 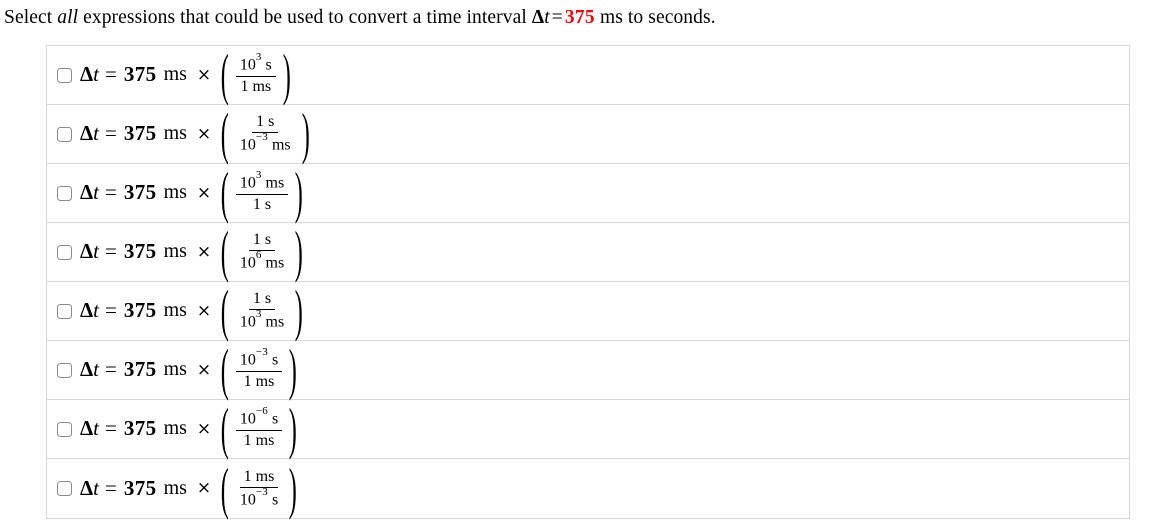 I want to click on fraction-numerator: 103 ms, so click(x=262, y=182).